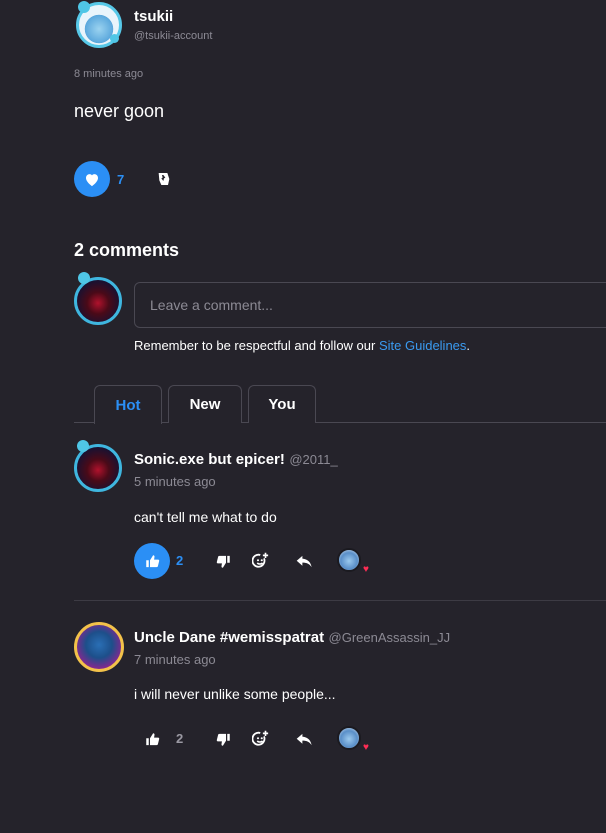  I want to click on comment-text: can't tell me what to do, so click(205, 517).